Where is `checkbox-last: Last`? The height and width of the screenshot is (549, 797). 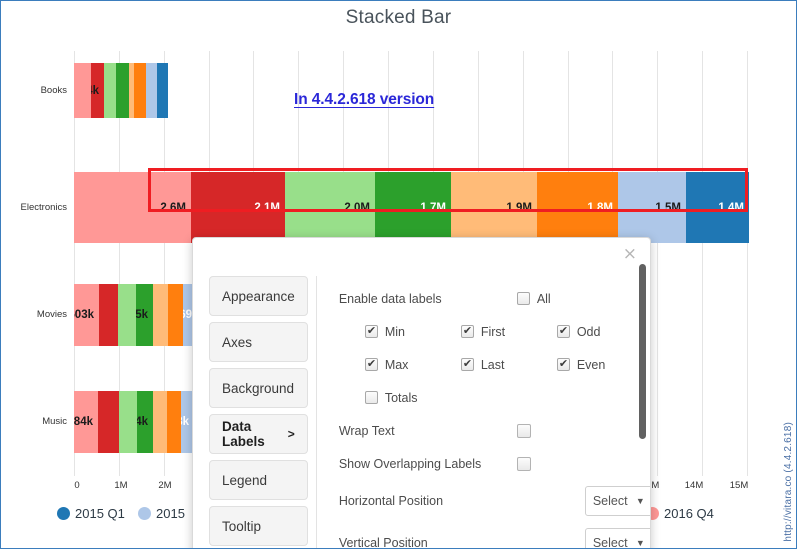 checkbox-last: Last is located at coordinates (508, 364).